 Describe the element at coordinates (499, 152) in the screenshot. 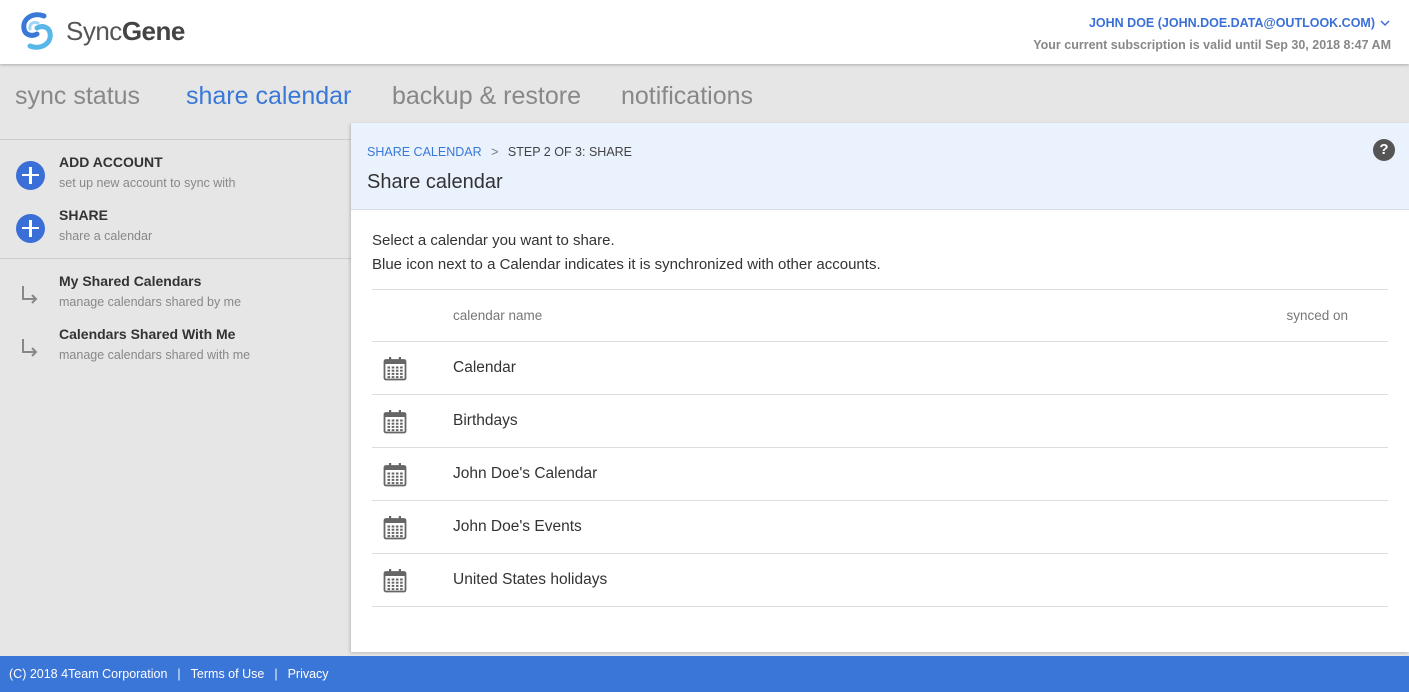

I see `breadcrumb: SHARE CALENDAR > STEP 2 OF 3: SHARE` at that location.